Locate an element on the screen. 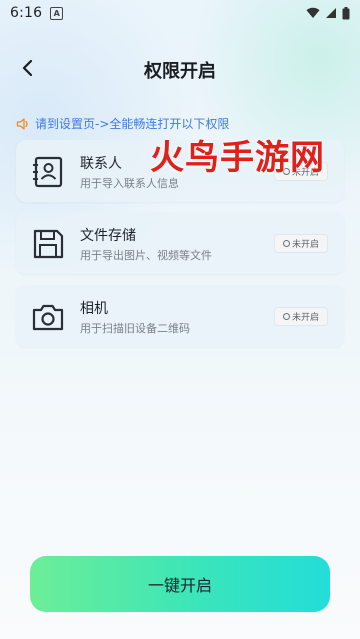 The image size is (360, 639). permission-card-storage: 文件存储 用于导出图片、视频等文件 未开启 is located at coordinates (180, 243).